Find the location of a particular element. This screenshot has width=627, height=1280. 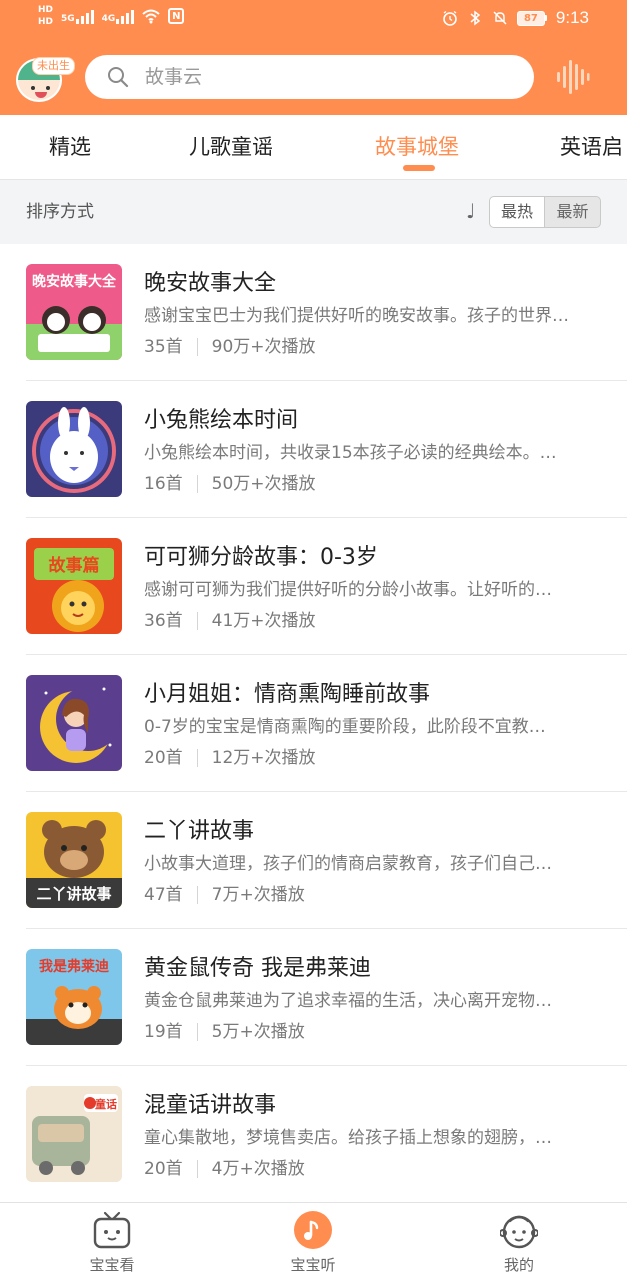

album-title: 可可狮分龄故事：0-3岁 is located at coordinates (261, 557).